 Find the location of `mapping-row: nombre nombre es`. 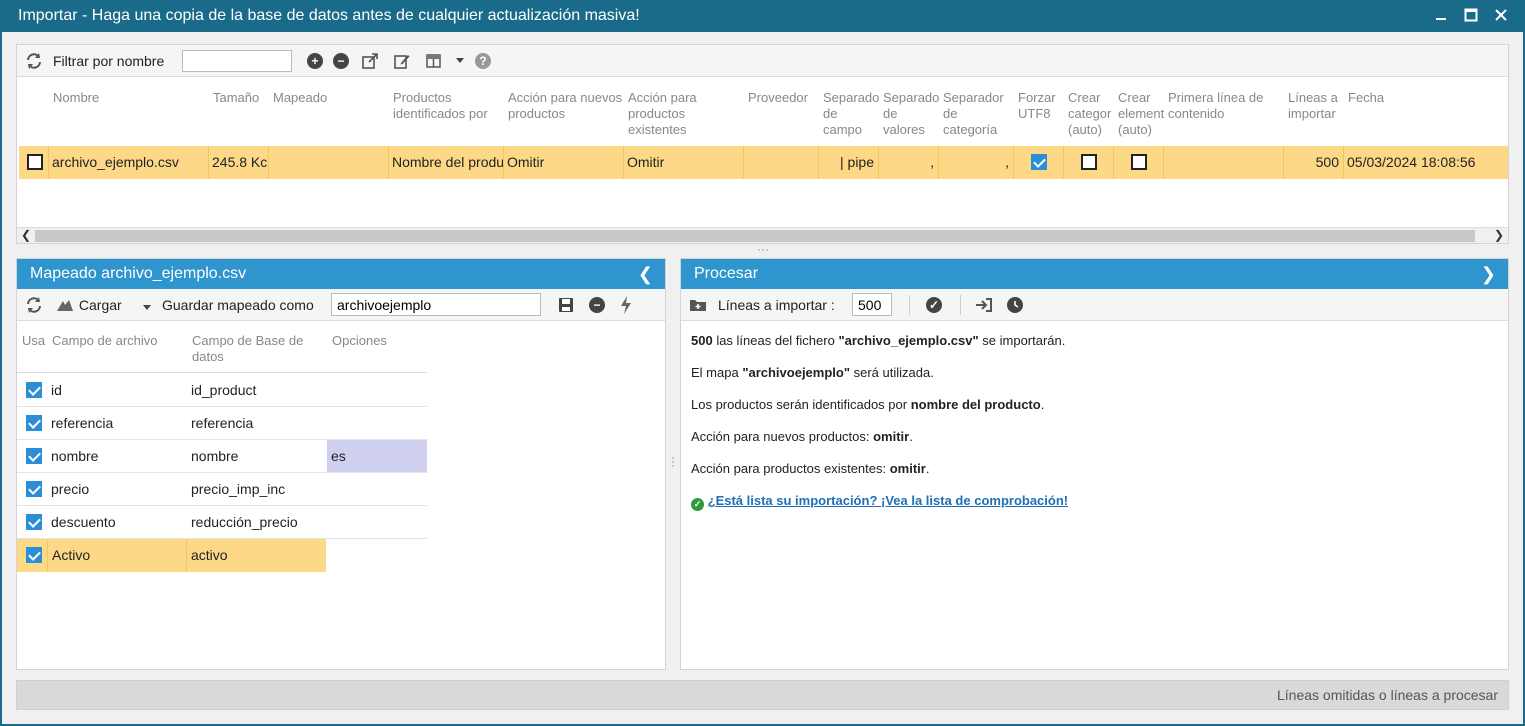

mapping-row: nombre nombre es is located at coordinates (222, 456).